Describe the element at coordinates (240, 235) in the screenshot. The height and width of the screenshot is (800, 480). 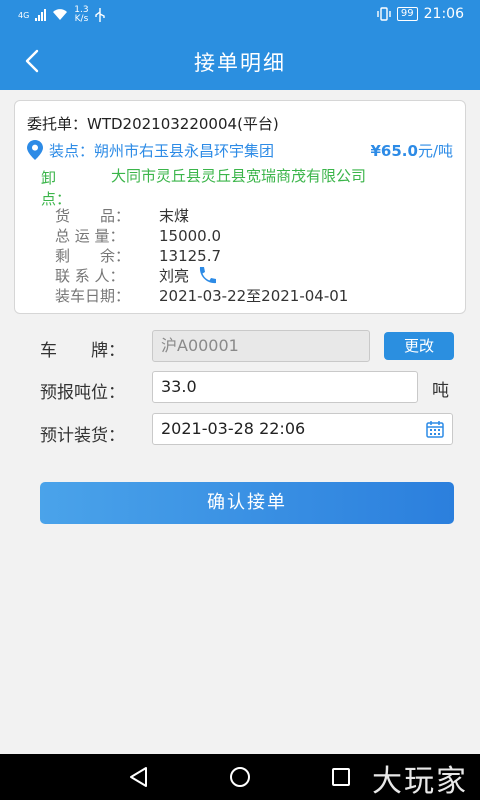
I see `total-volume-row: 总 运 量： 15000.0` at that location.